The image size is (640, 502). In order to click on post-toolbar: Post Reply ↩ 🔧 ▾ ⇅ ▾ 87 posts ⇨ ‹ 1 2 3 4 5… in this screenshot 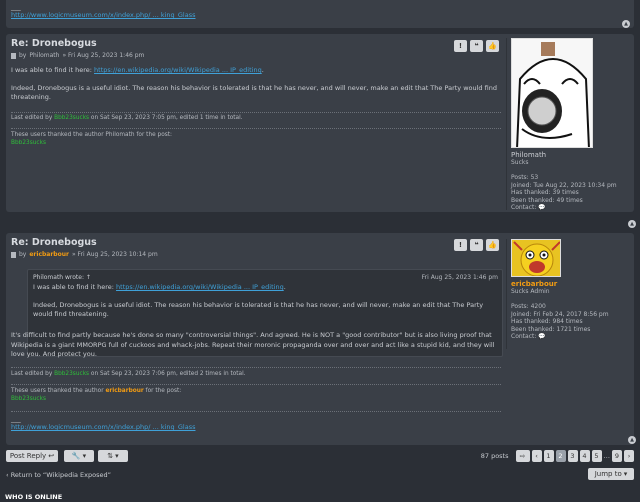, I will do `click(320, 457)`.